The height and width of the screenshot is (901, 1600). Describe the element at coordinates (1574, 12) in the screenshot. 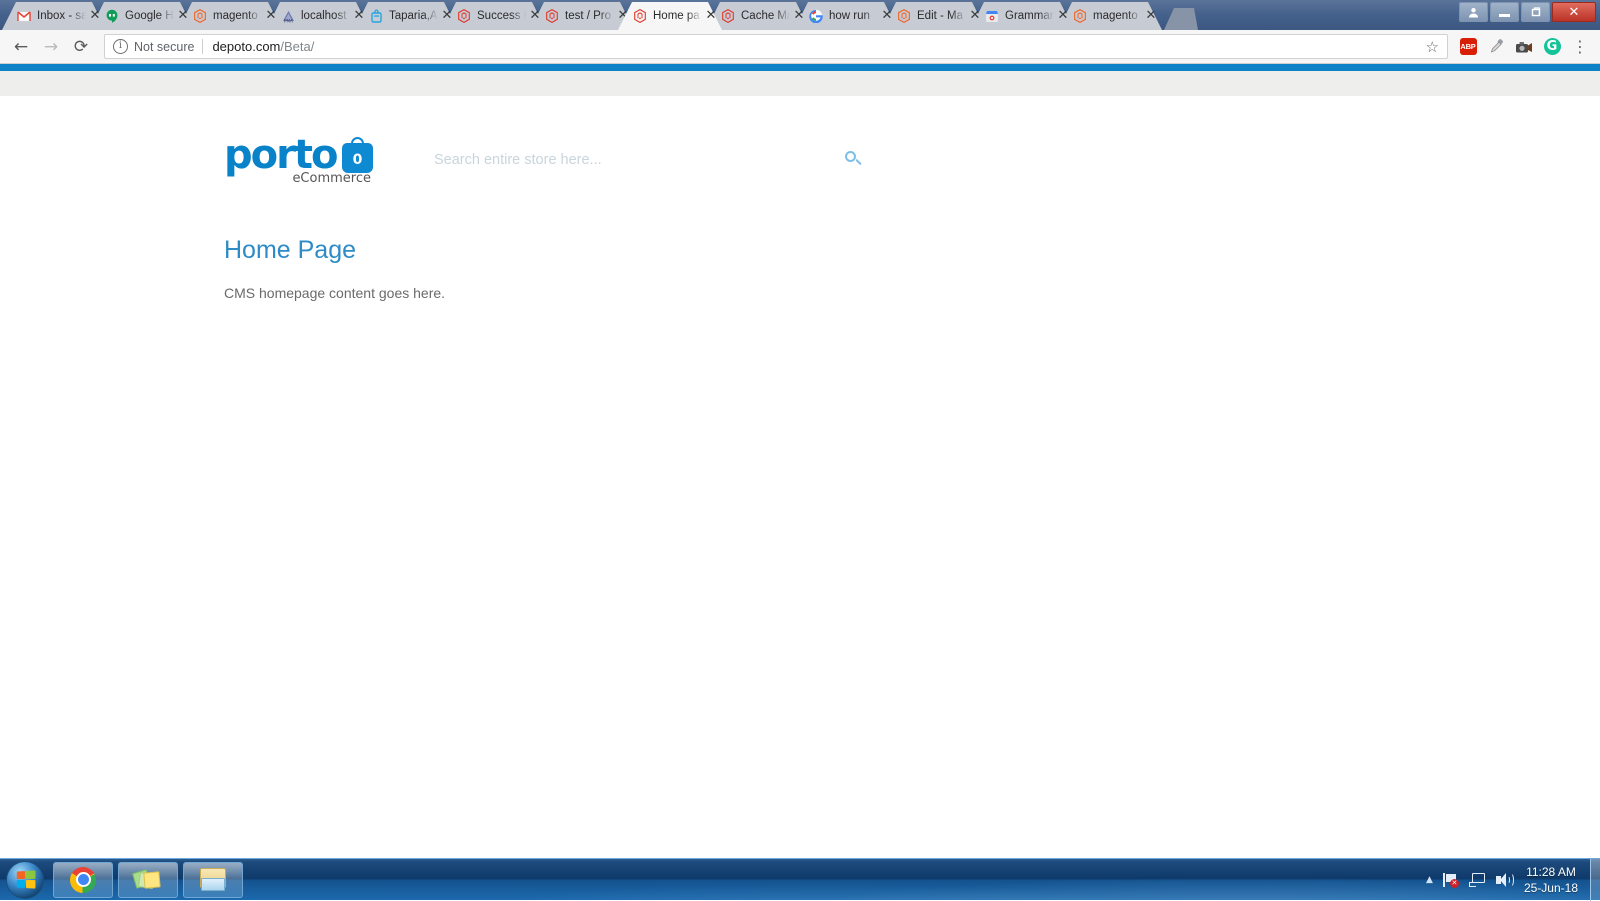

I see `close-button: ✕` at that location.